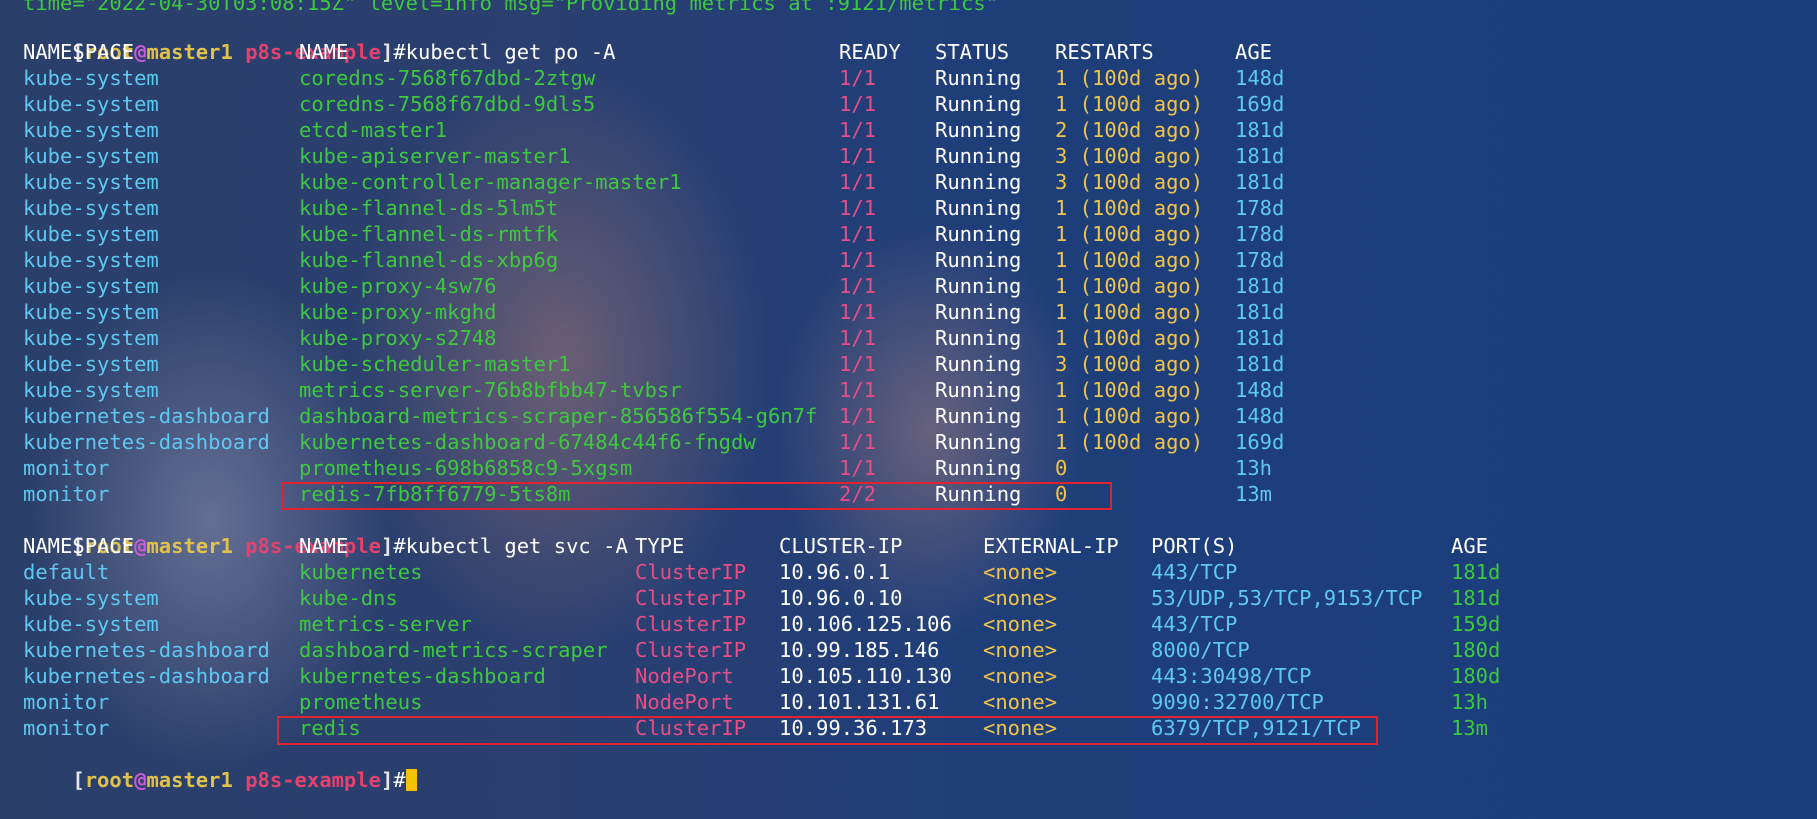 The height and width of the screenshot is (819, 1817). I want to click on command-text: kubectl get svc -A, so click(516, 546).